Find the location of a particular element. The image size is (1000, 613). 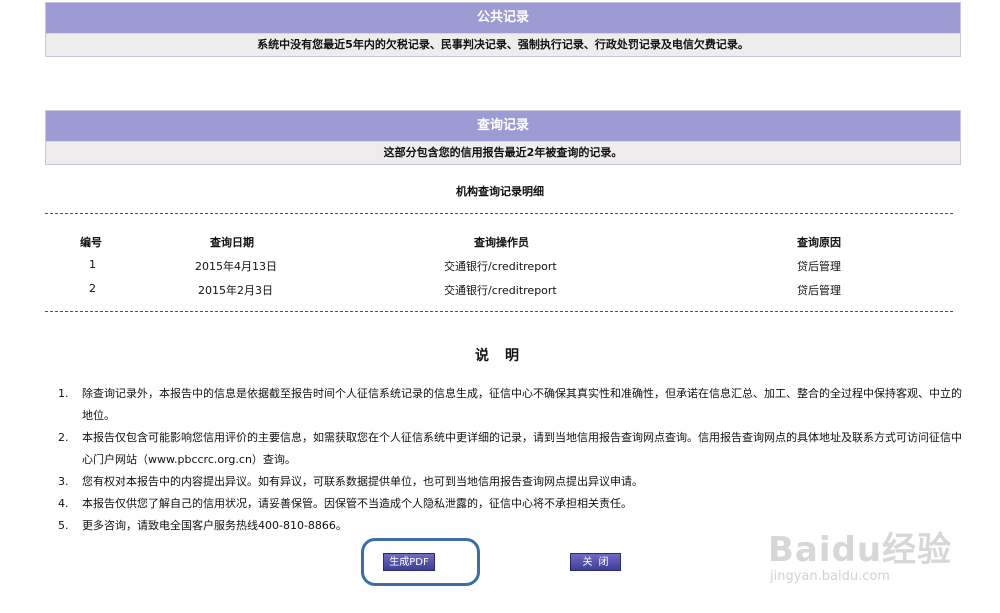

column-header-reason: 查询原因 is located at coordinates (819, 242).